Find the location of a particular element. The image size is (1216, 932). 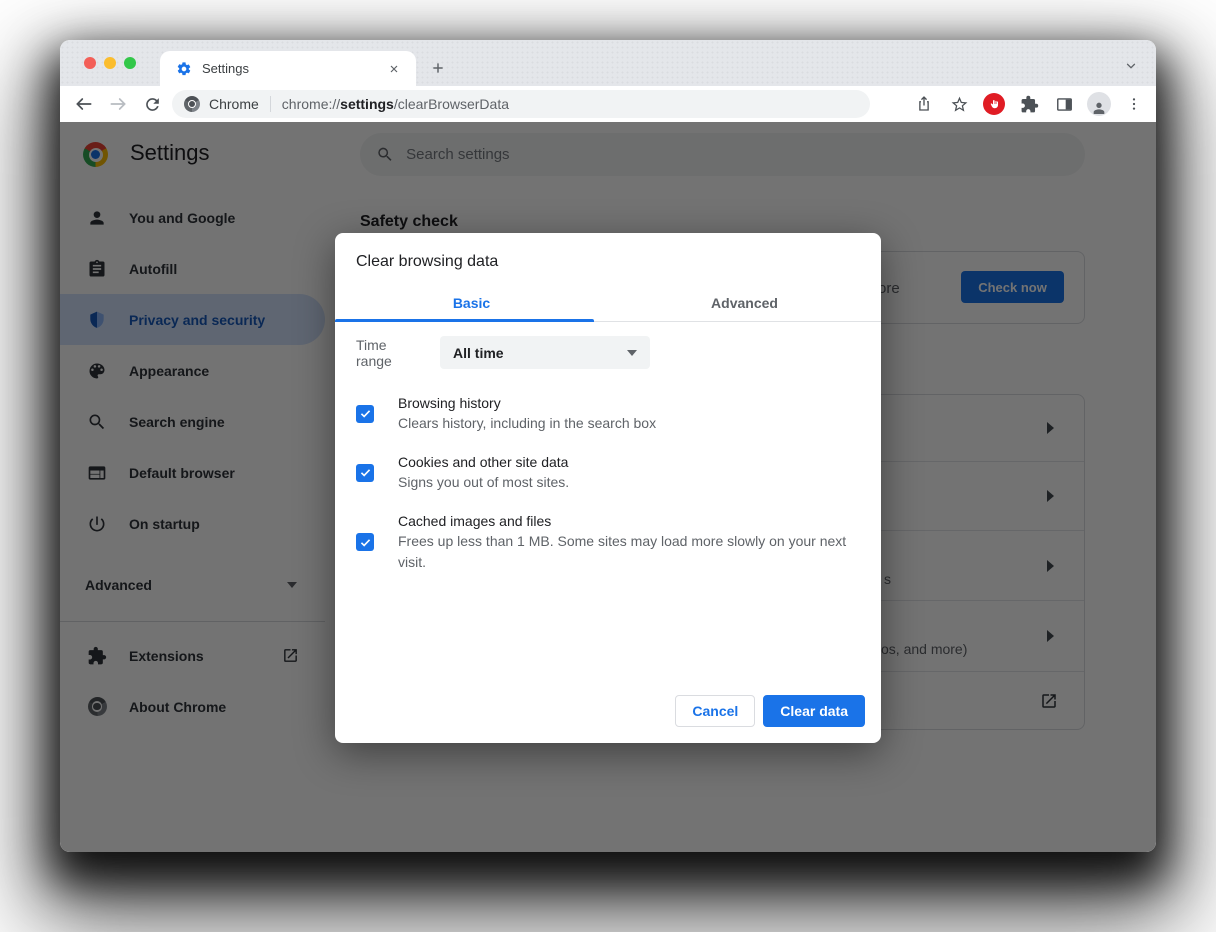

profile-avatar-button is located at coordinates (1099, 104).